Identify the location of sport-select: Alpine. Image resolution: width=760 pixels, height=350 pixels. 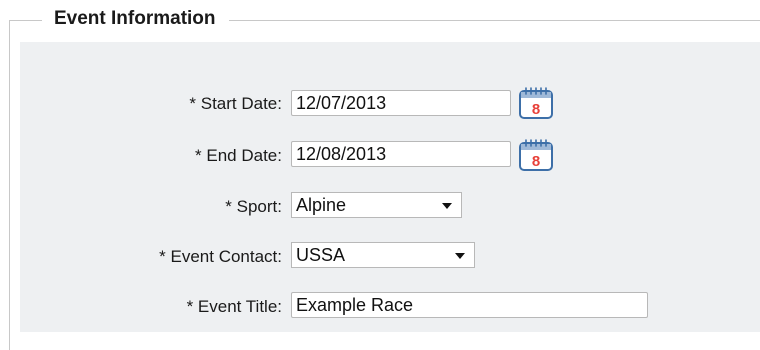
(376, 205).